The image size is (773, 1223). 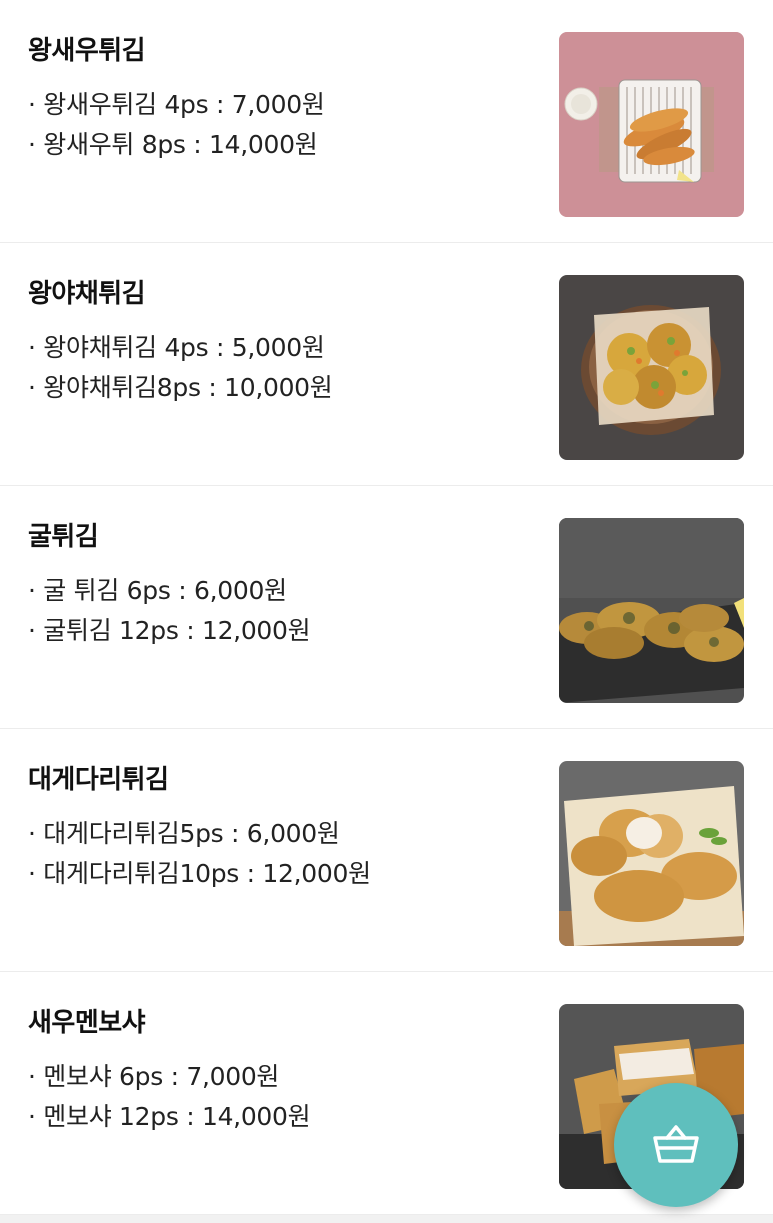 What do you see at coordinates (169, 1116) in the screenshot?
I see `menu-option: · 멘보샤 12ps : 14,000원` at bounding box center [169, 1116].